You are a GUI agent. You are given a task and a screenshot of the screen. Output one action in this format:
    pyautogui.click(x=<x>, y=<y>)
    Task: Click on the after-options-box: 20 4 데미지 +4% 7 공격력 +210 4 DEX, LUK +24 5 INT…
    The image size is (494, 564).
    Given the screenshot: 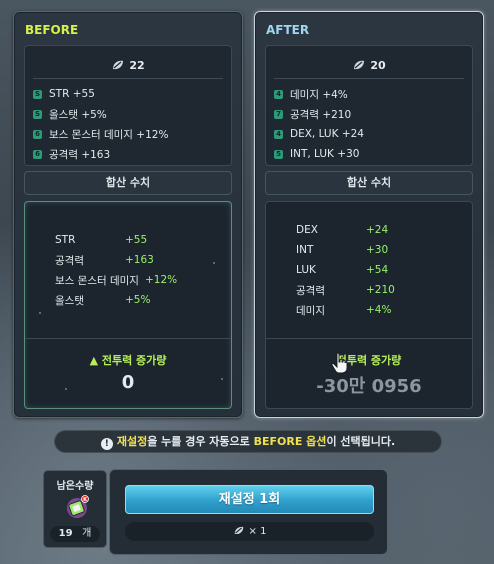 What is the action you would take?
    pyautogui.click(x=369, y=105)
    